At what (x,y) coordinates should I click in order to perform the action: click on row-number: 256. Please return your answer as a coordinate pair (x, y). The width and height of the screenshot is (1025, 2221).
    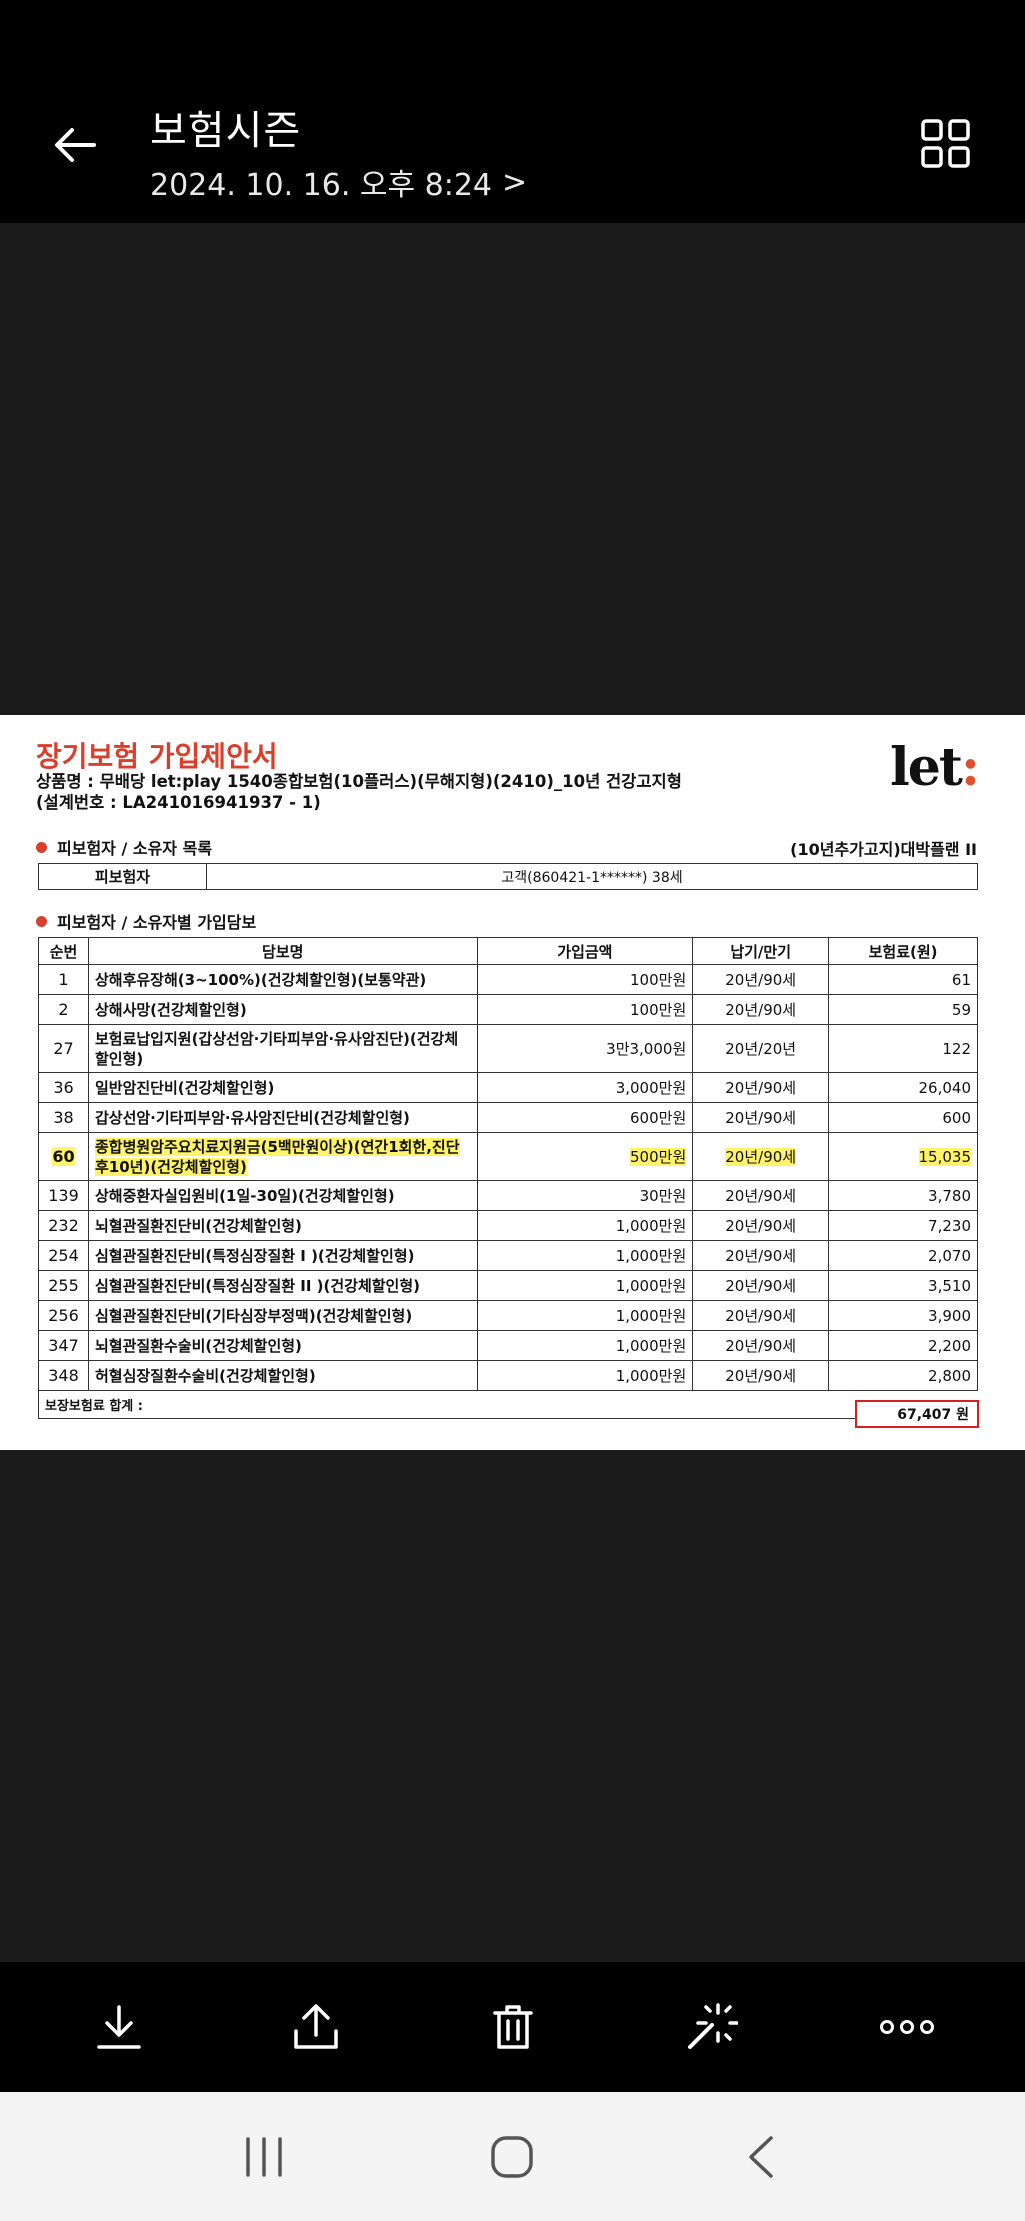
    Looking at the image, I should click on (63, 1315).